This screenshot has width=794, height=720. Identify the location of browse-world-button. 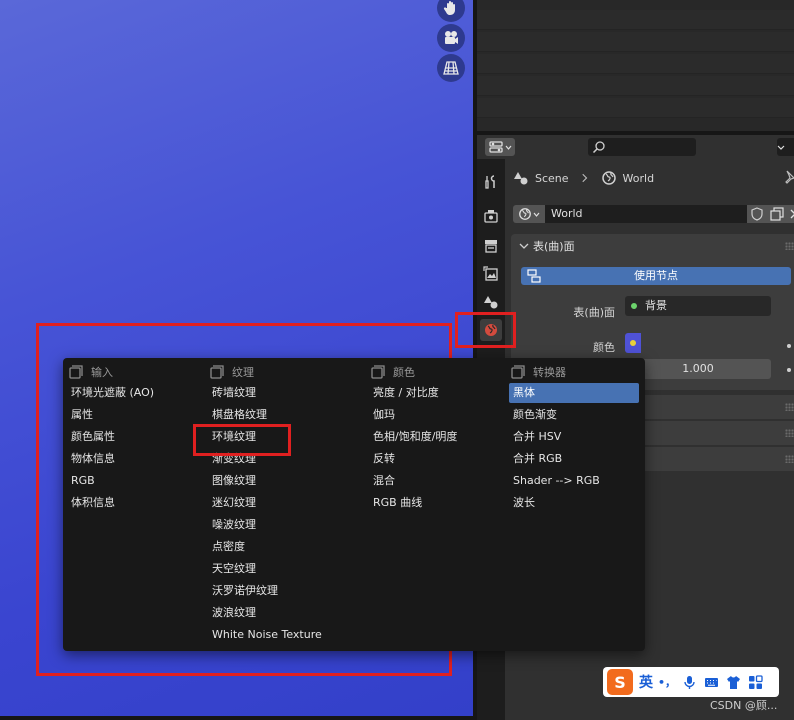
(529, 214).